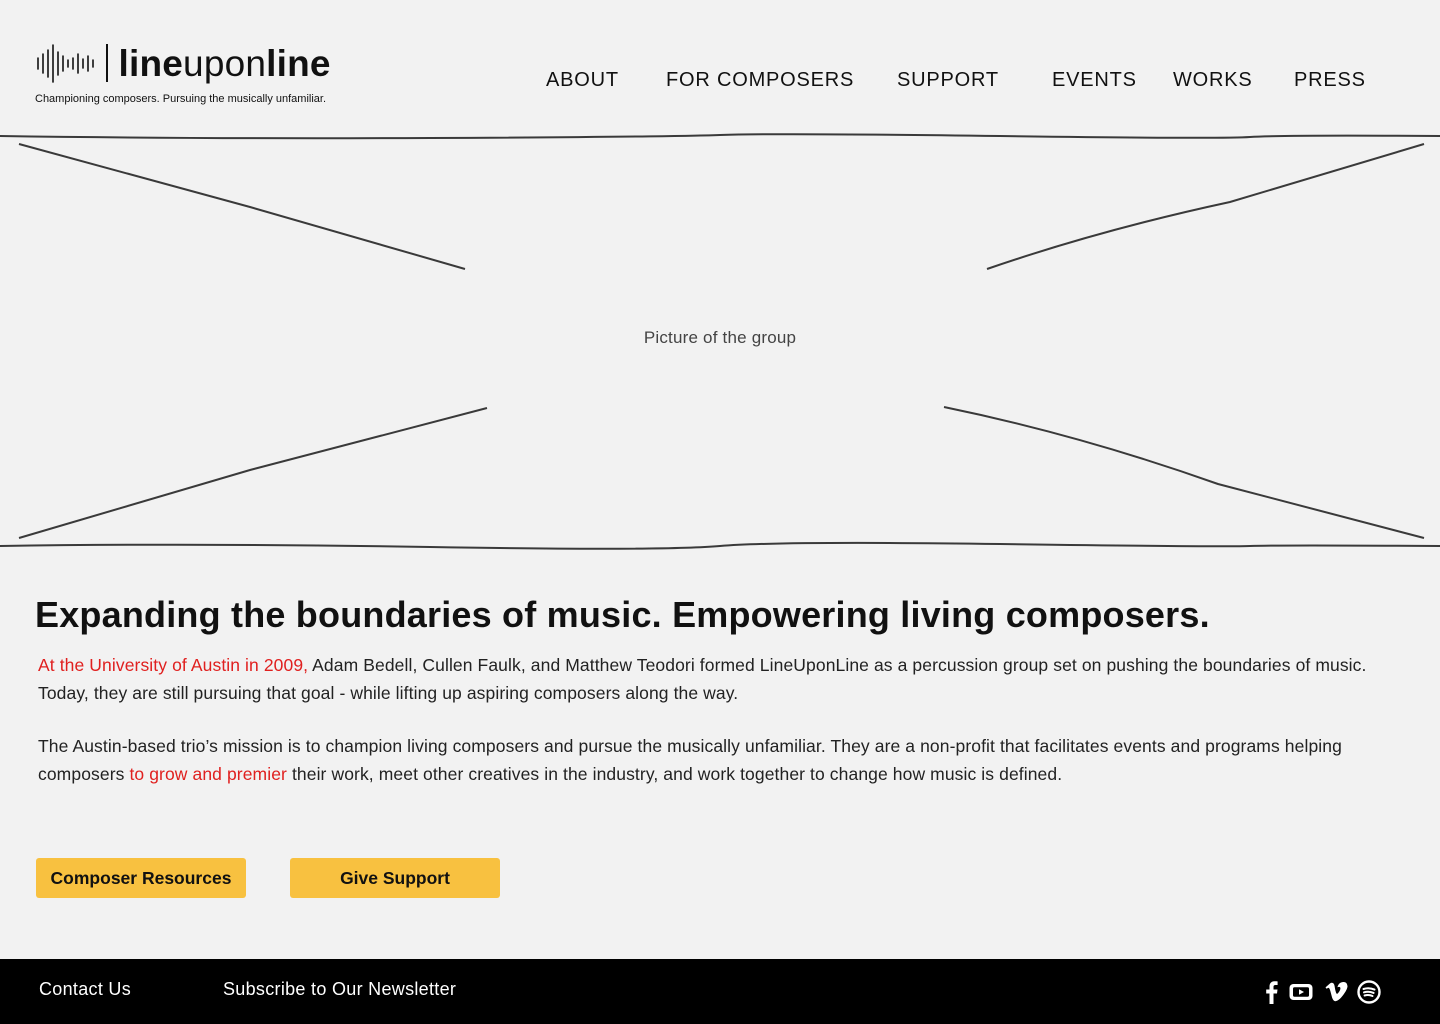 This screenshot has width=1440, height=1024. What do you see at coordinates (1330, 80) in the screenshot?
I see `nav-press: PRESS` at bounding box center [1330, 80].